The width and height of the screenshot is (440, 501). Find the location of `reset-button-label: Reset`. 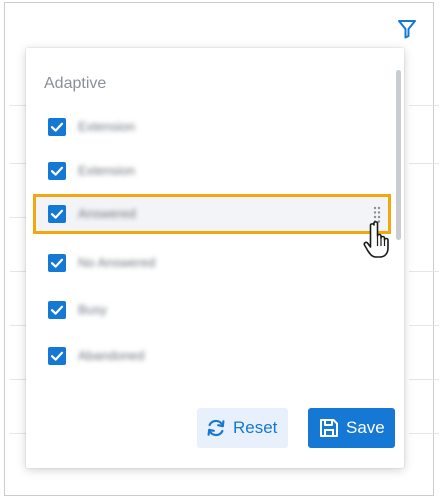

reset-button-label: Reset is located at coordinates (255, 427).